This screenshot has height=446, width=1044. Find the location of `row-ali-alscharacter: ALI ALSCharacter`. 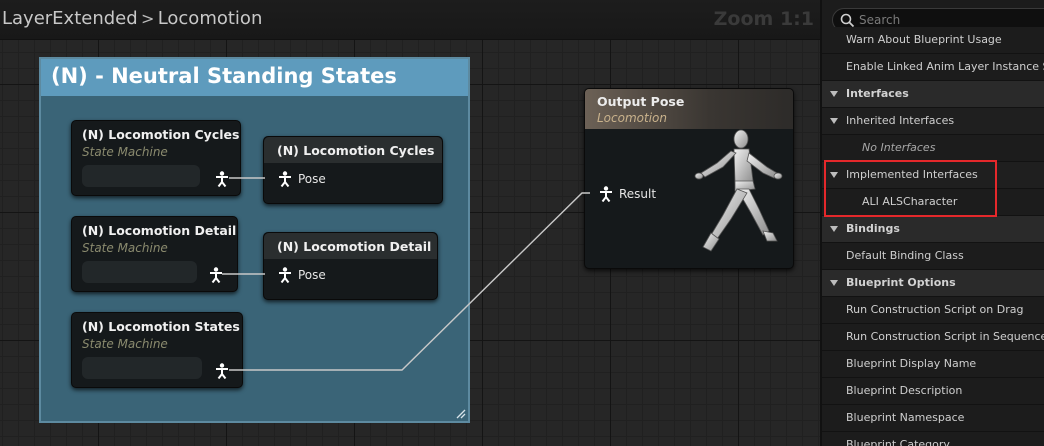

row-ali-alscharacter: ALI ALSCharacter is located at coordinates (933, 202).